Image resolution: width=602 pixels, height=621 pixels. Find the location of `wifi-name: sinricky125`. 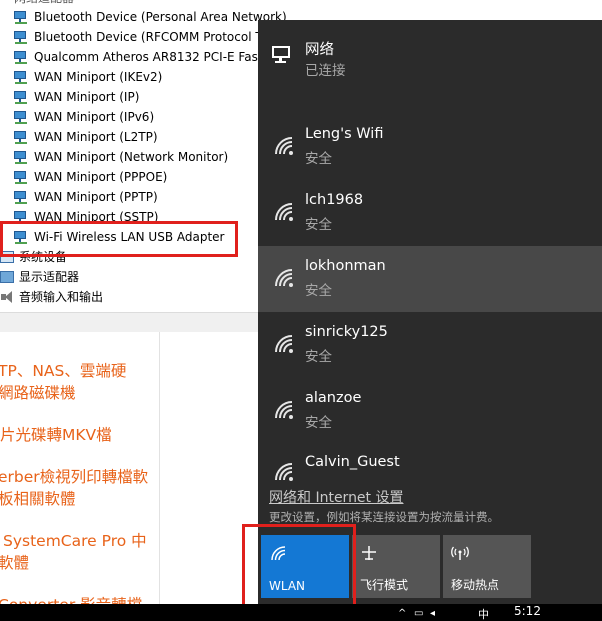

wifi-name: sinricky125 is located at coordinates (346, 332).